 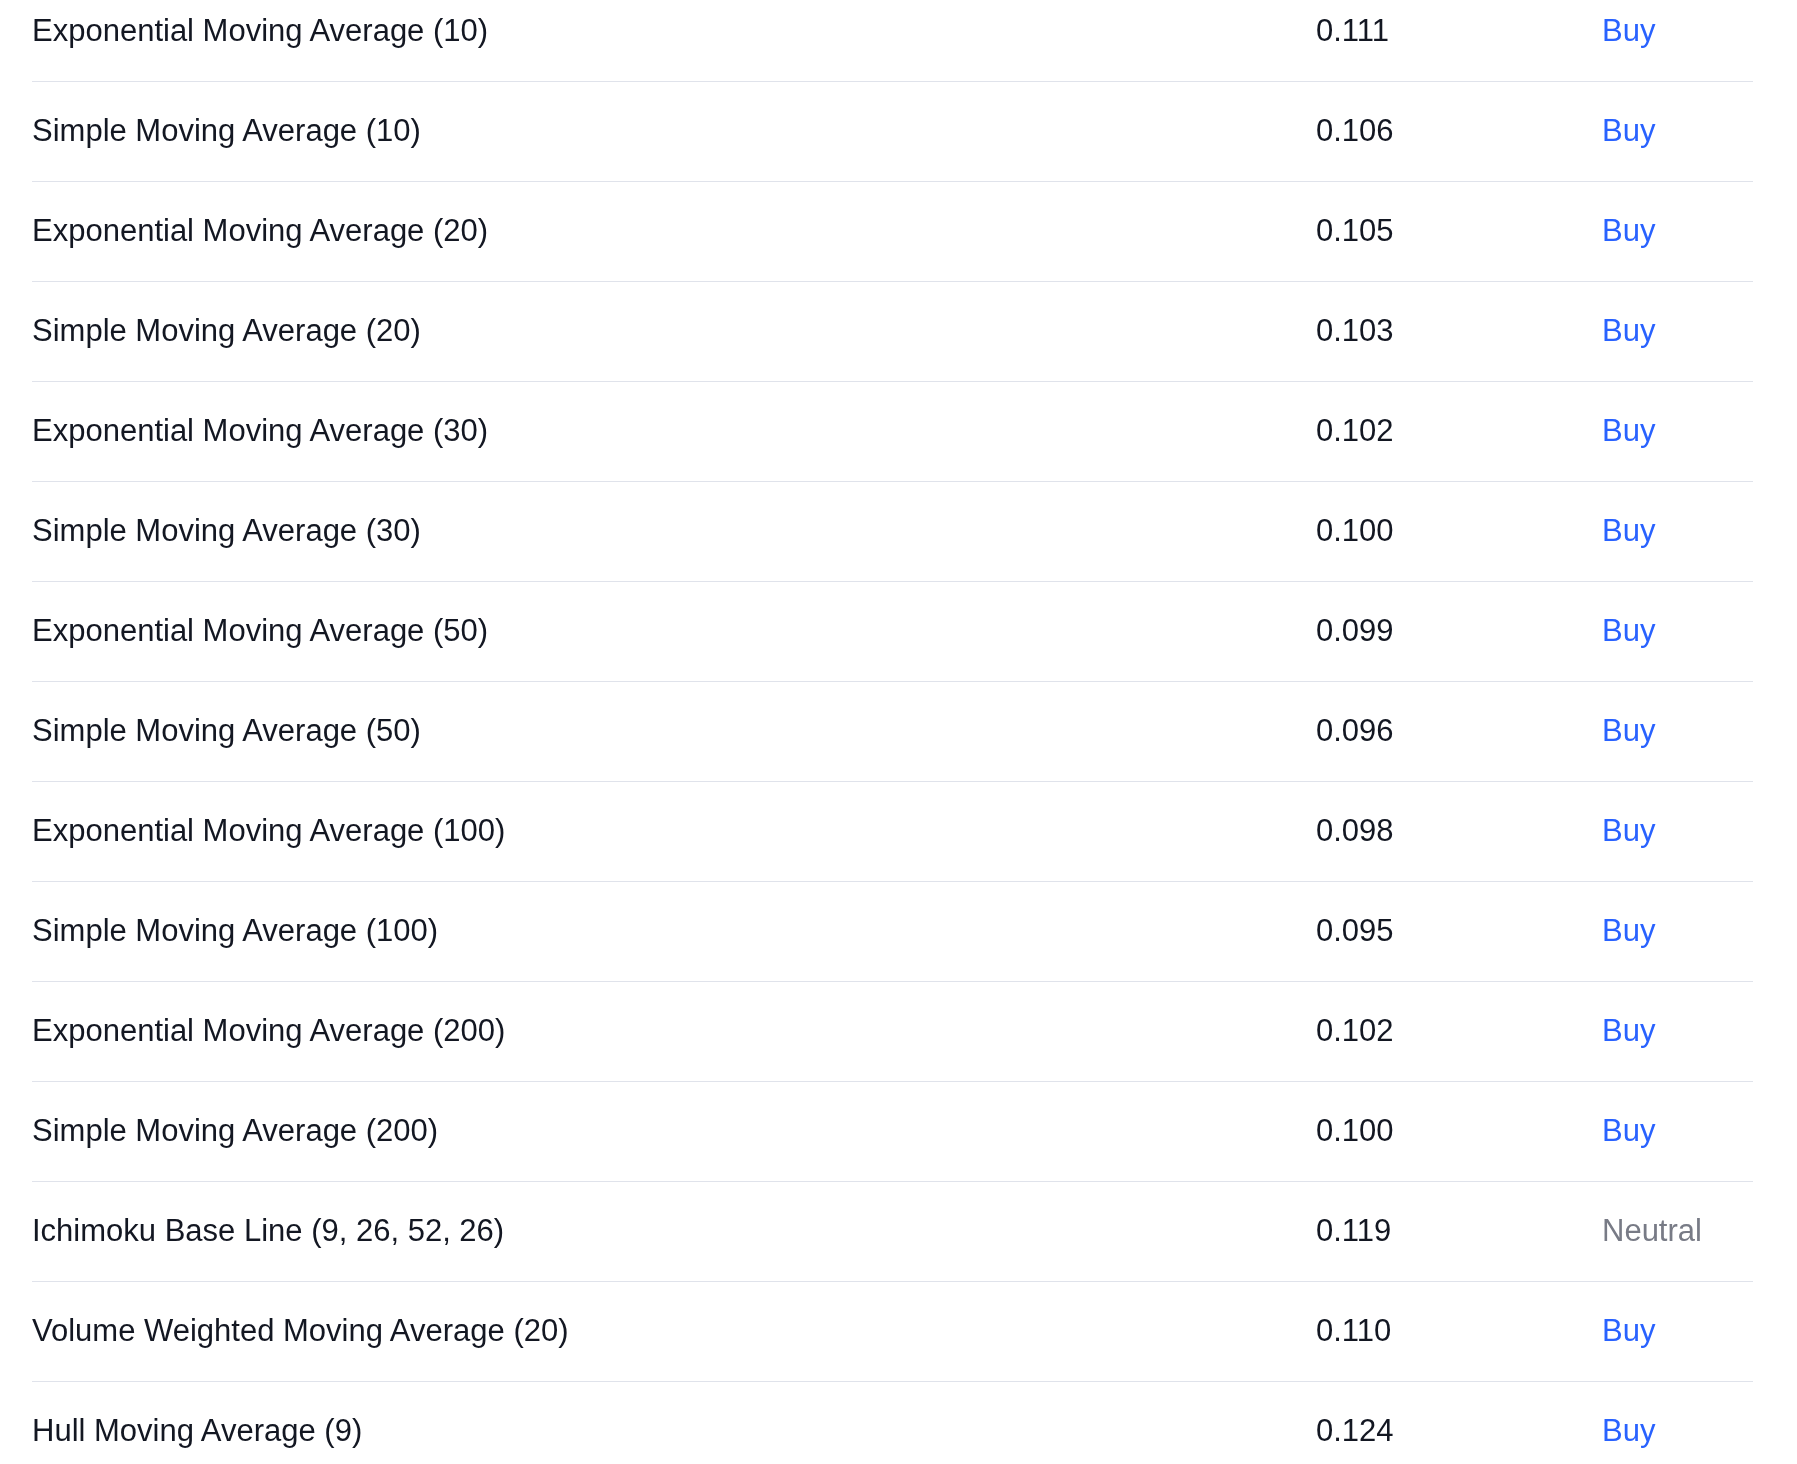 What do you see at coordinates (1354, 1231) in the screenshot?
I see `indicator-value: 0.119` at bounding box center [1354, 1231].